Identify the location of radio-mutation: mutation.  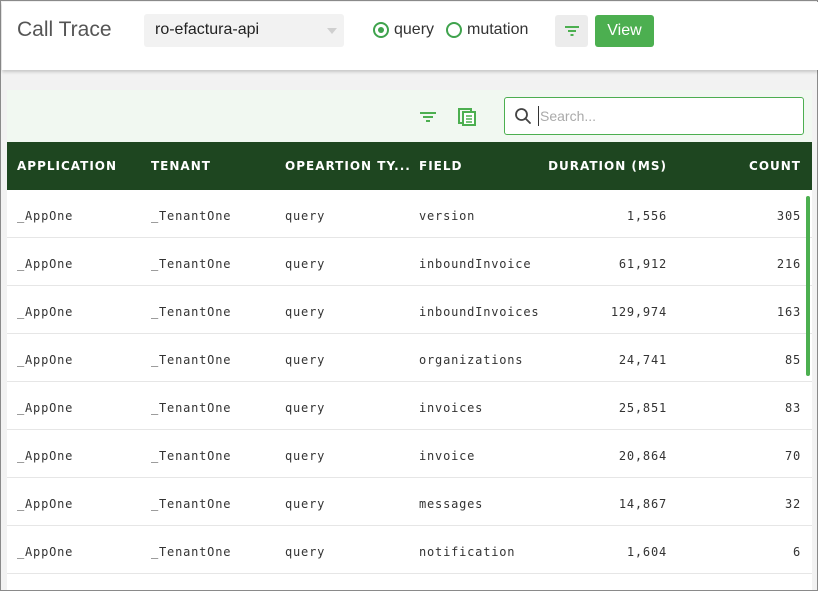
(487, 30).